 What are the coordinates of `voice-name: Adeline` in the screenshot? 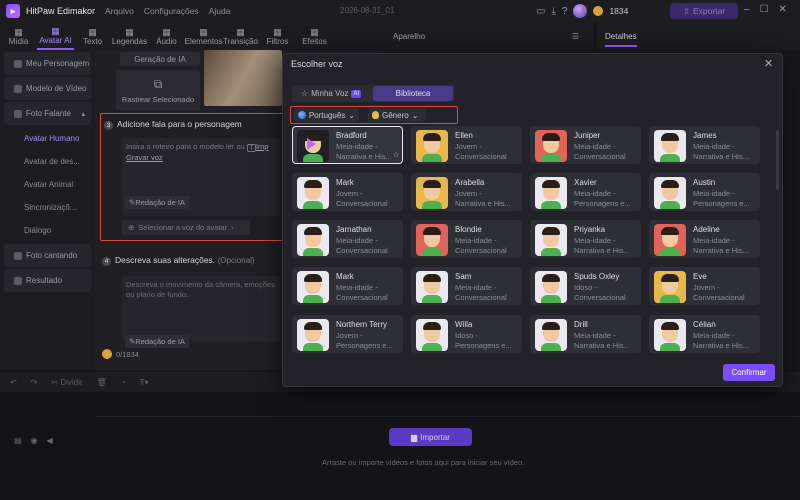 It's located at (706, 229).